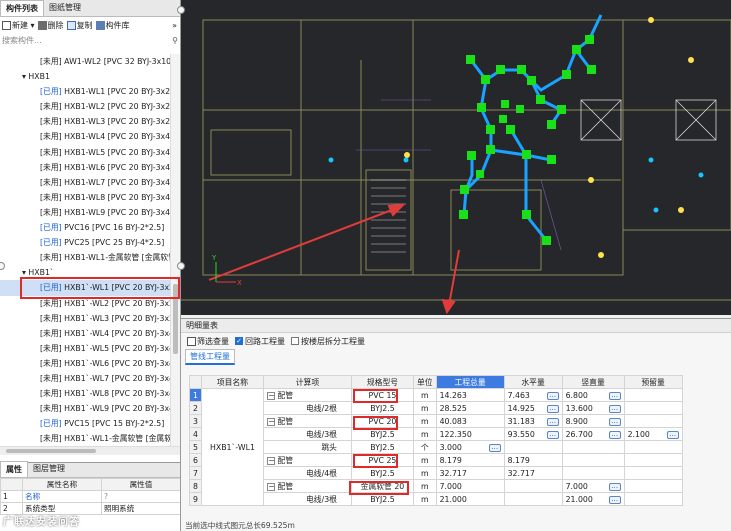 Image resolution: width=731 pixels, height=531 pixels. What do you see at coordinates (85, 408) in the screenshot?
I see `tree-item: [未用] HXB1`-WL9 [PVC 20 BYJ-3x4]` at bounding box center [85, 408].